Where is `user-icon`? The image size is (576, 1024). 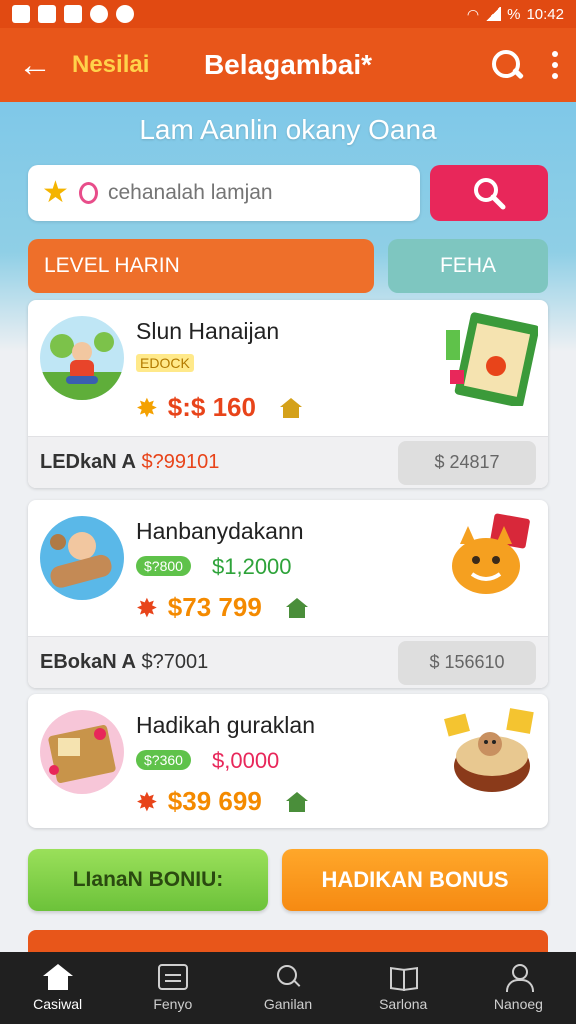 user-icon is located at coordinates (519, 978).